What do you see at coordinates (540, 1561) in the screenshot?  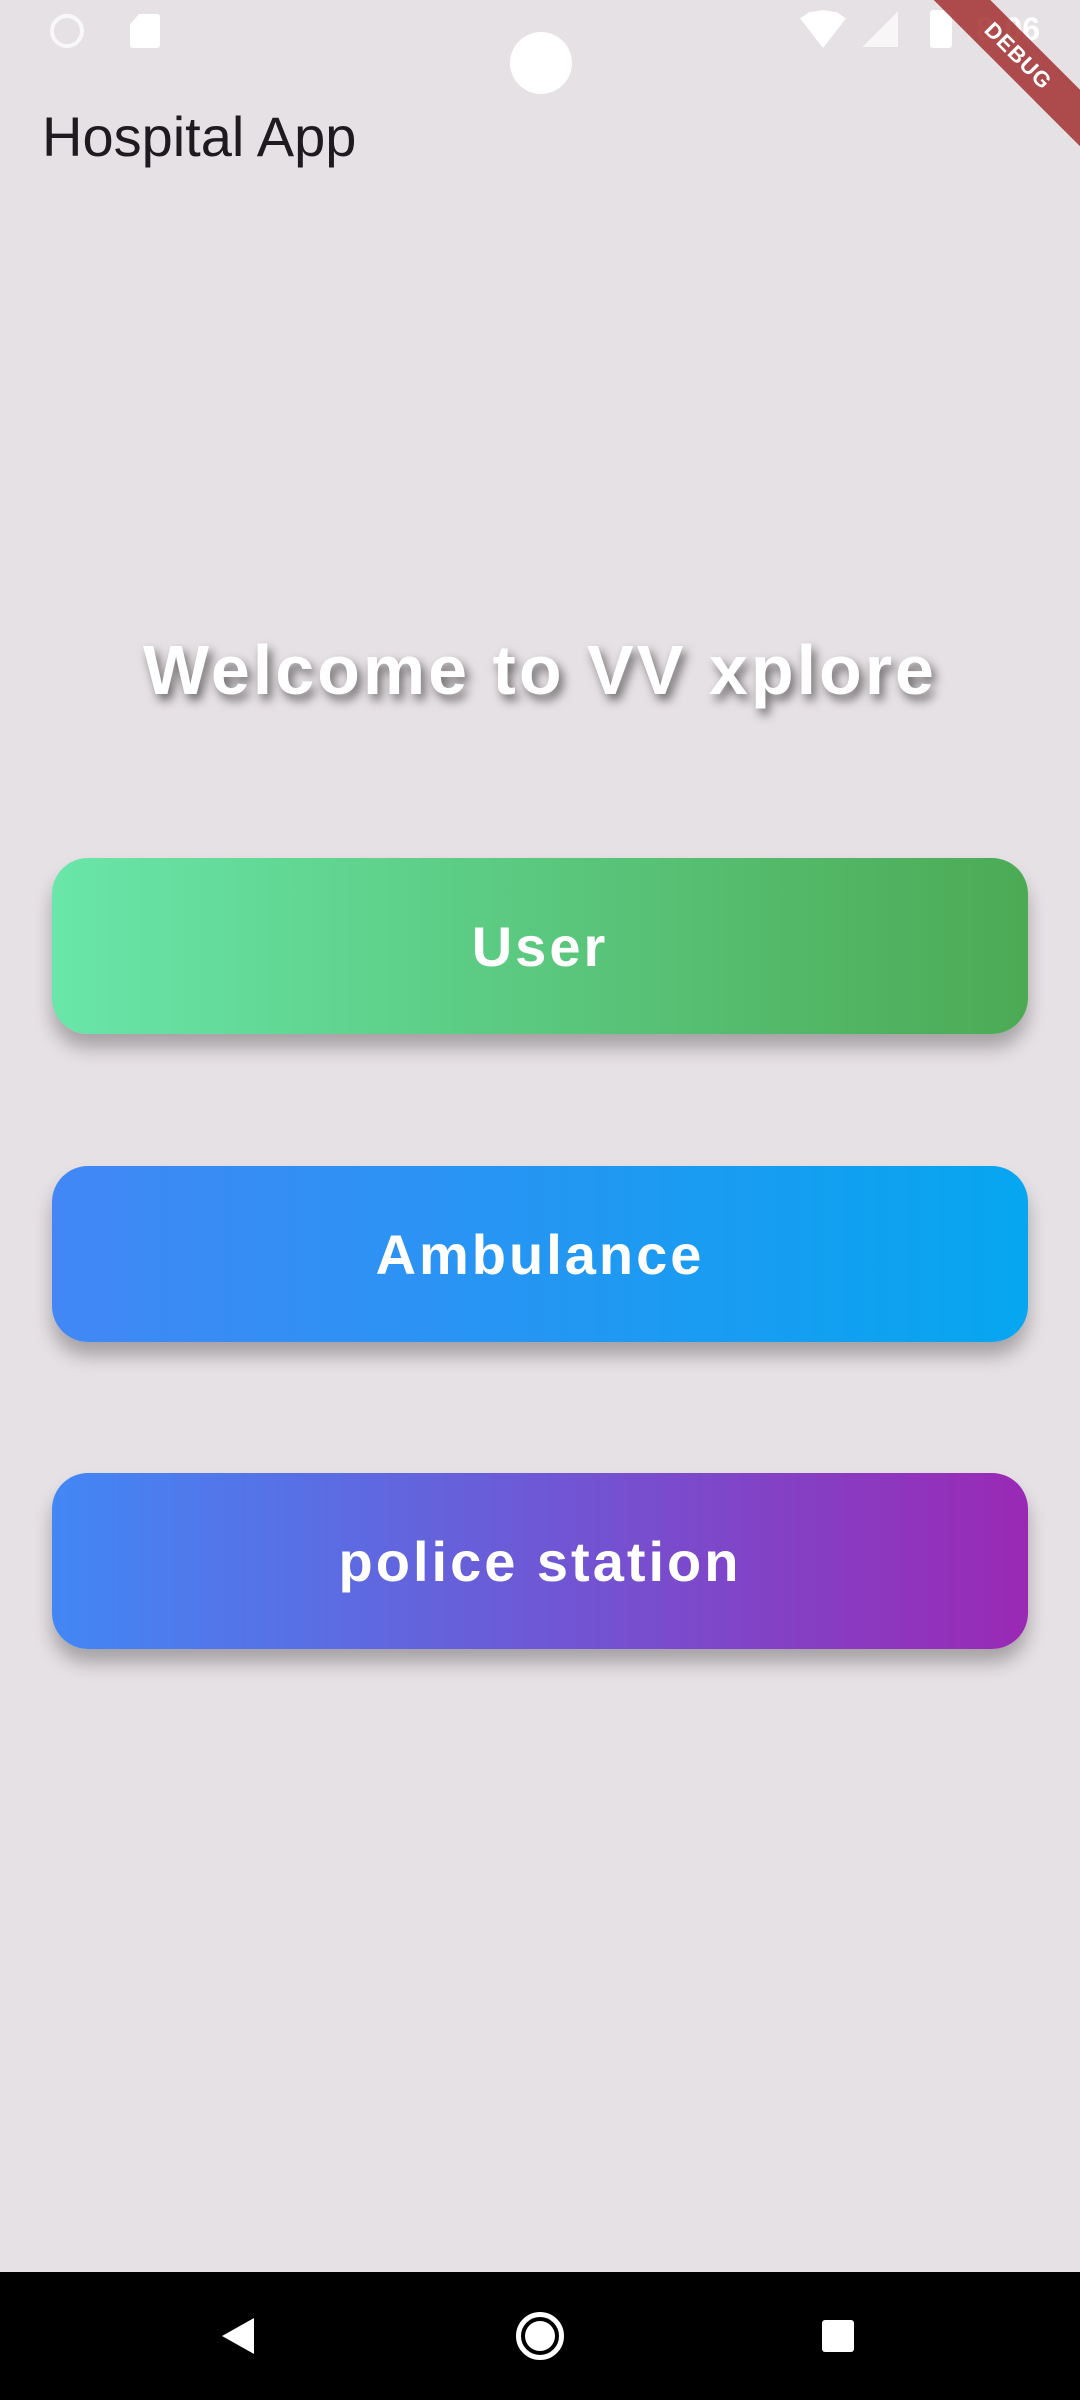 I see `police-station-button: police station` at bounding box center [540, 1561].